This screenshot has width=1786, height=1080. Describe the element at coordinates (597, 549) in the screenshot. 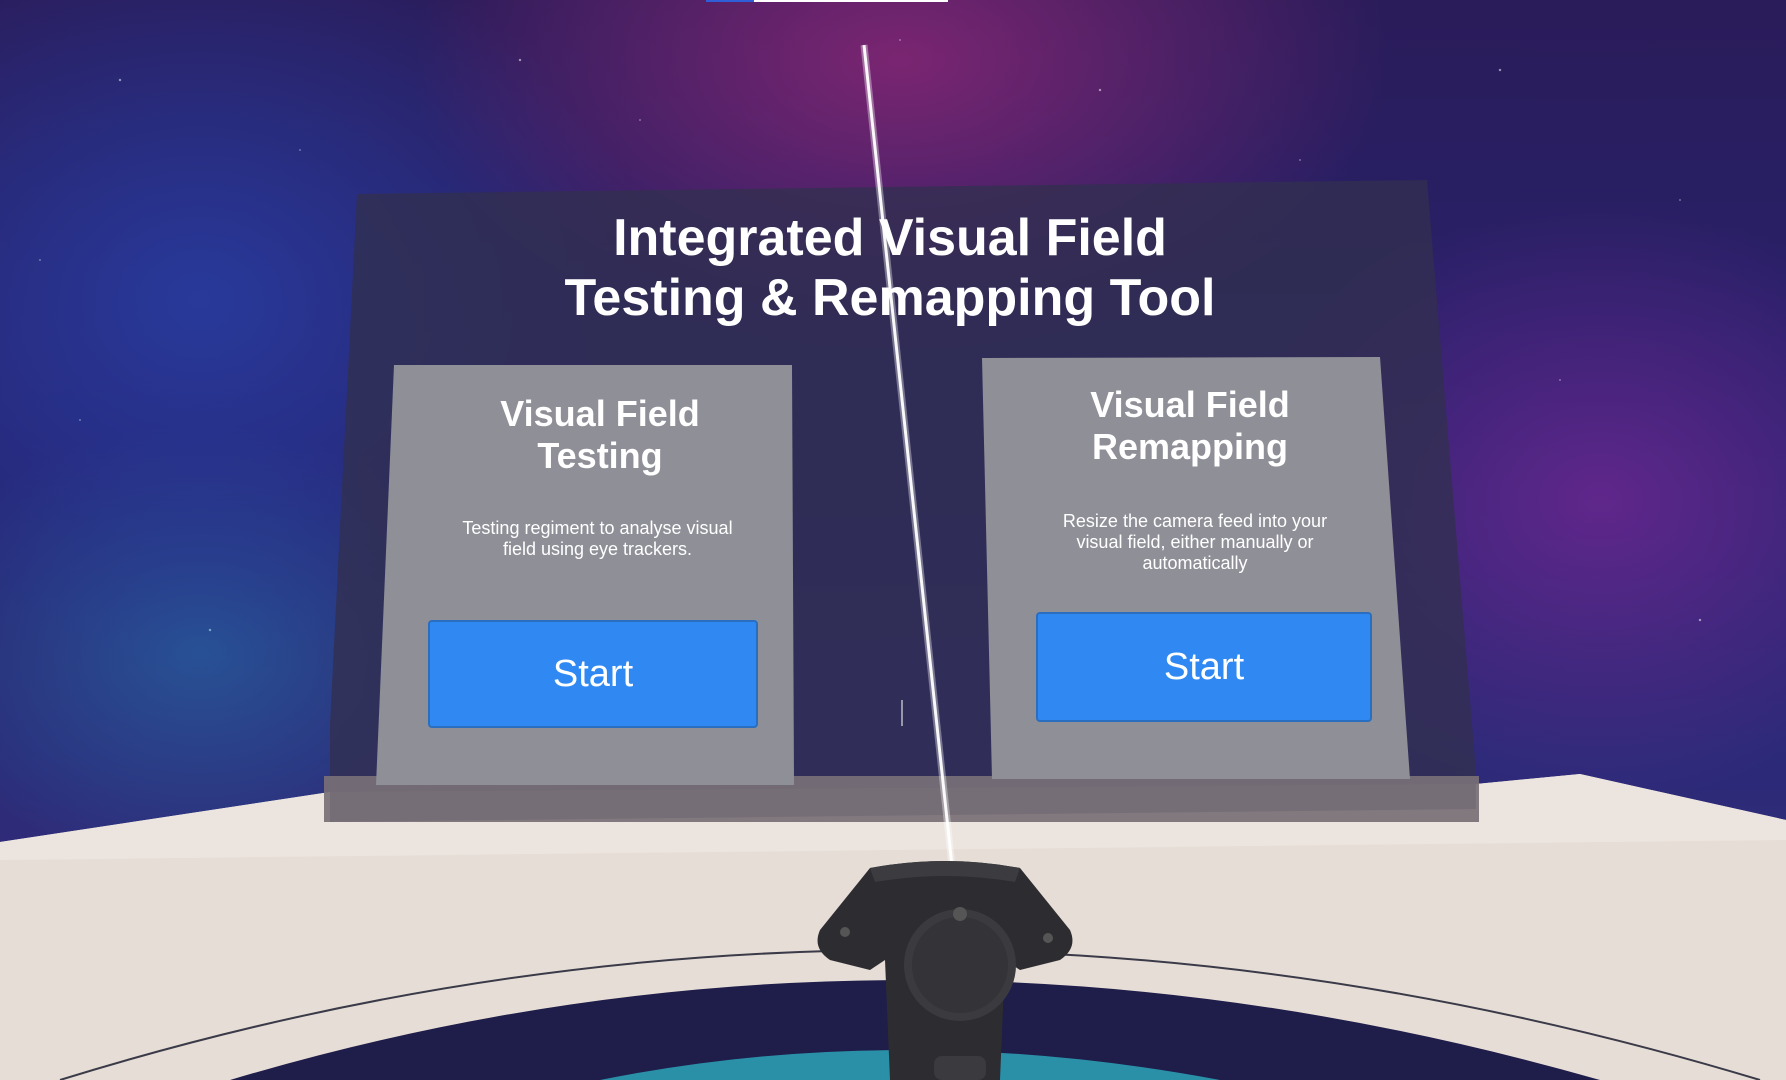

I see `card-description-line: field using eye trackers.` at that location.